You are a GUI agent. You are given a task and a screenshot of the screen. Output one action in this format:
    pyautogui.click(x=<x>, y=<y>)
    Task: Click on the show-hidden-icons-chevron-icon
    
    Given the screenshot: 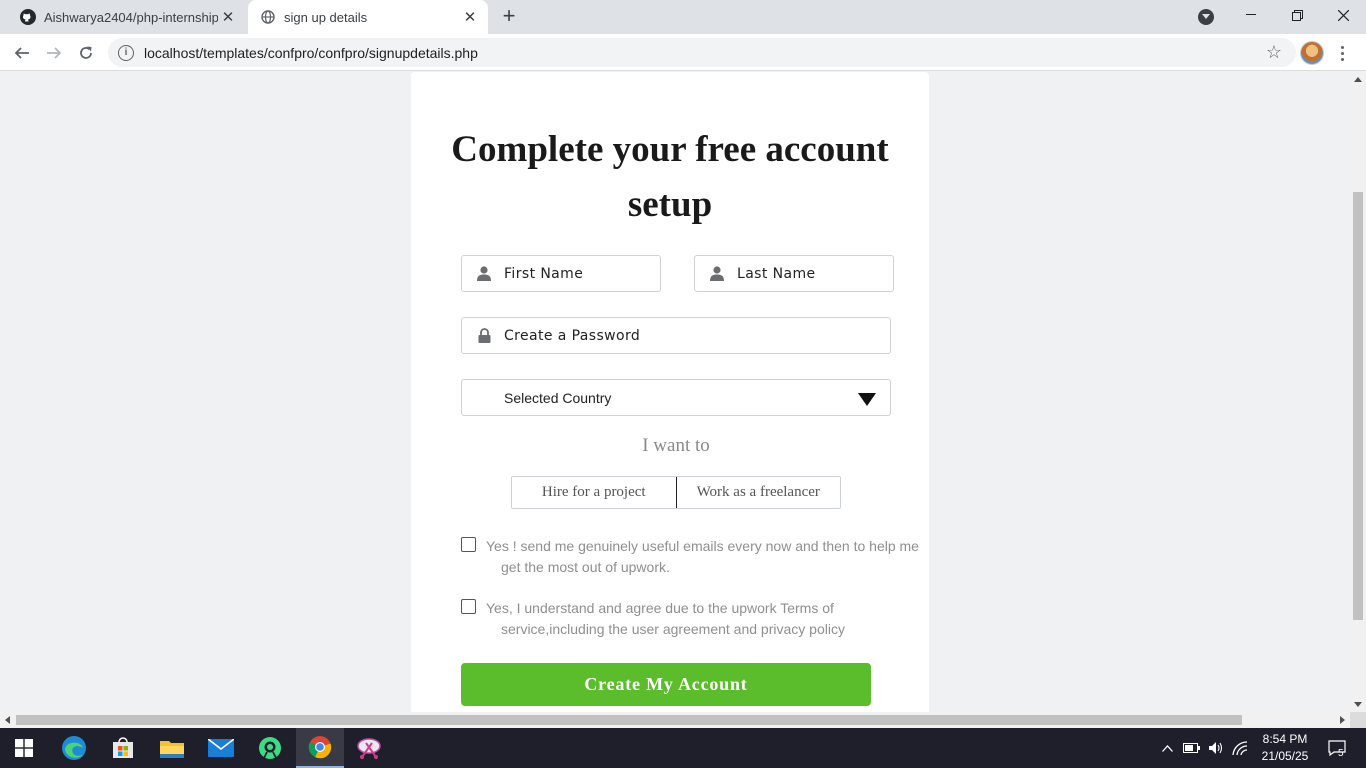 What is the action you would take?
    pyautogui.click(x=1167, y=748)
    